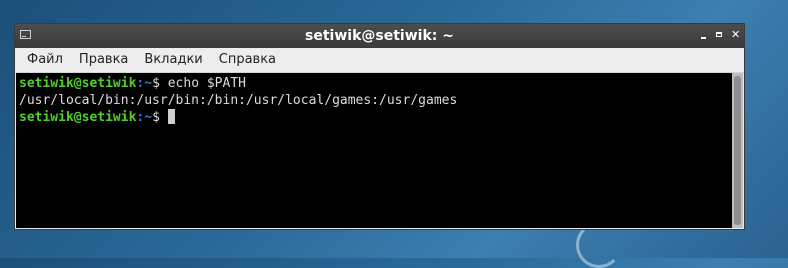 The height and width of the screenshot is (268, 788). I want to click on text-cursor, so click(171, 116).